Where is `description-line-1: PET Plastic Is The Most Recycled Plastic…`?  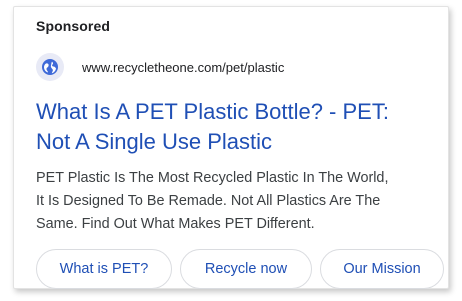 description-line-1: PET Plastic Is The Most Recycled Plastic… is located at coordinates (212, 178).